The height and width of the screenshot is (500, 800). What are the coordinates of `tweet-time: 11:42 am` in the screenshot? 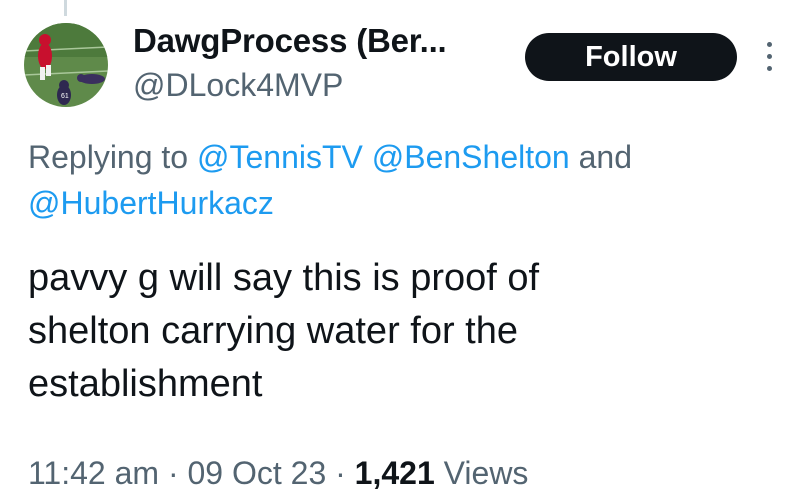 It's located at (93, 473).